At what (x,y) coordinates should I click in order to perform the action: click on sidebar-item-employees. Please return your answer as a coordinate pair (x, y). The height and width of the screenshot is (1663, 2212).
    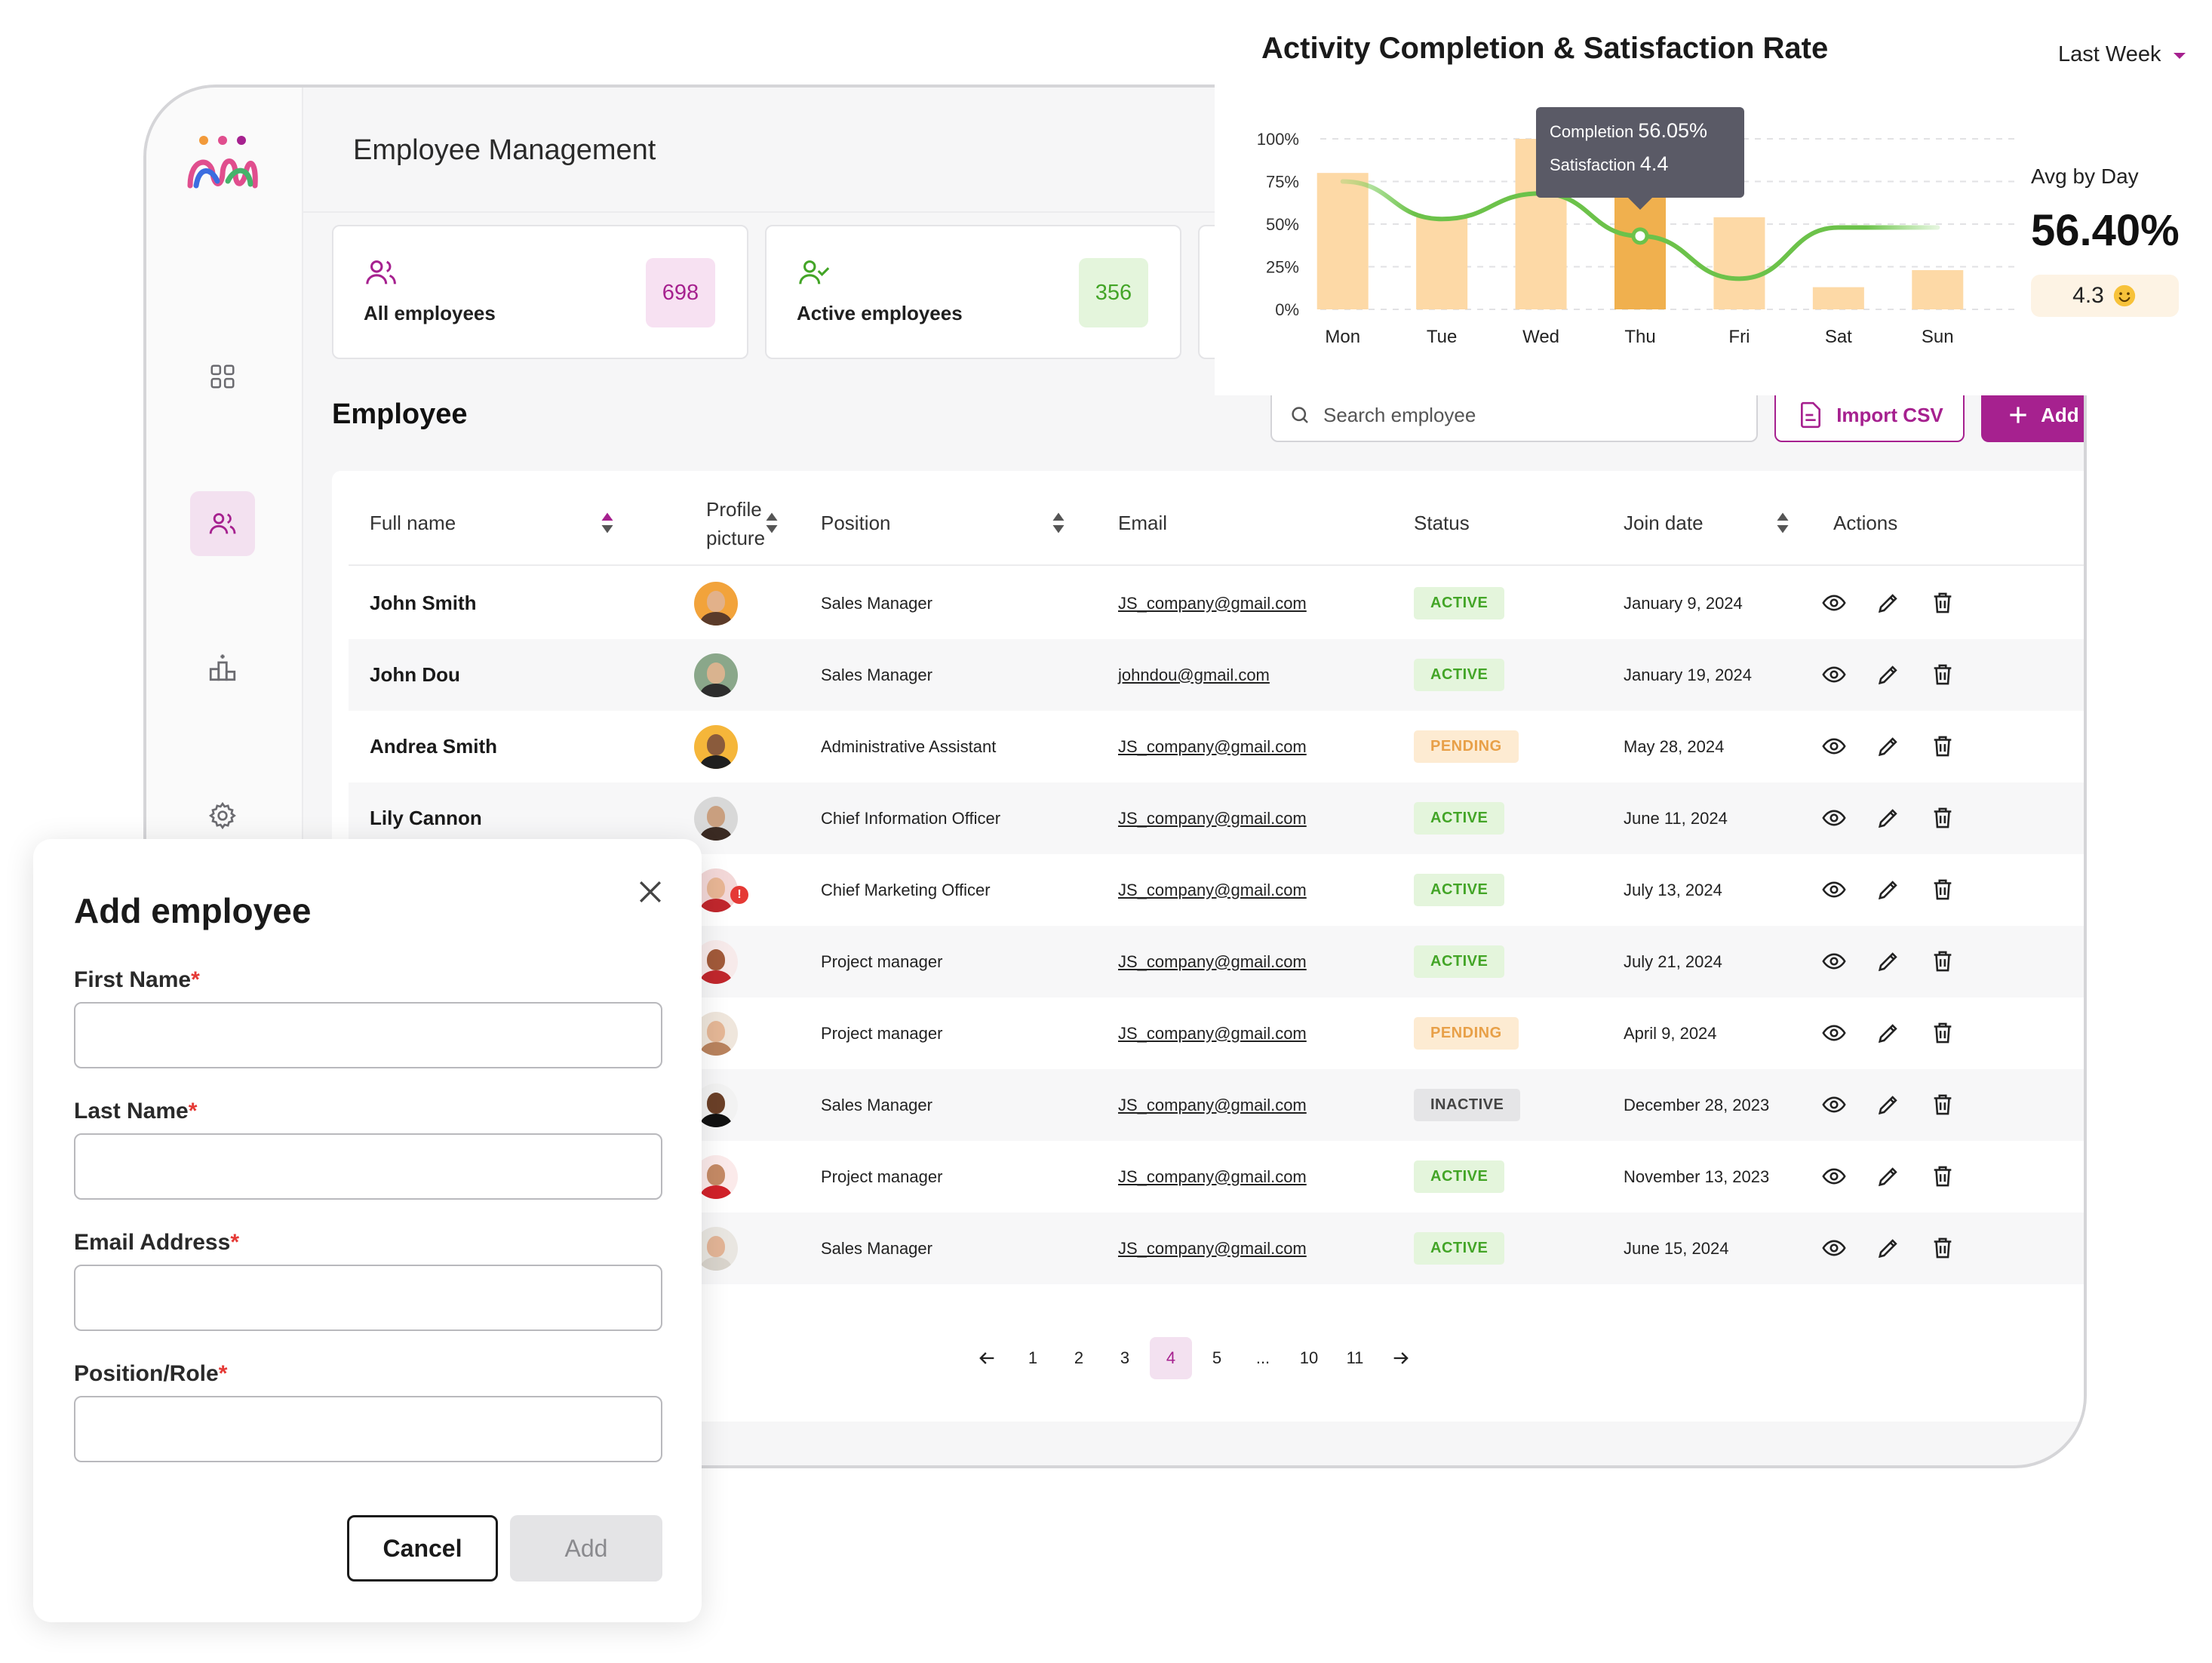
    Looking at the image, I should click on (222, 523).